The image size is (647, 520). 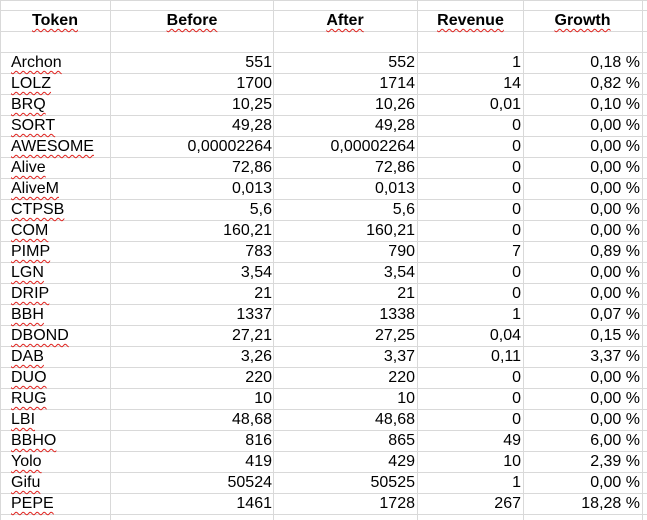 What do you see at coordinates (192, 83) in the screenshot?
I see `before-cell: 1700` at bounding box center [192, 83].